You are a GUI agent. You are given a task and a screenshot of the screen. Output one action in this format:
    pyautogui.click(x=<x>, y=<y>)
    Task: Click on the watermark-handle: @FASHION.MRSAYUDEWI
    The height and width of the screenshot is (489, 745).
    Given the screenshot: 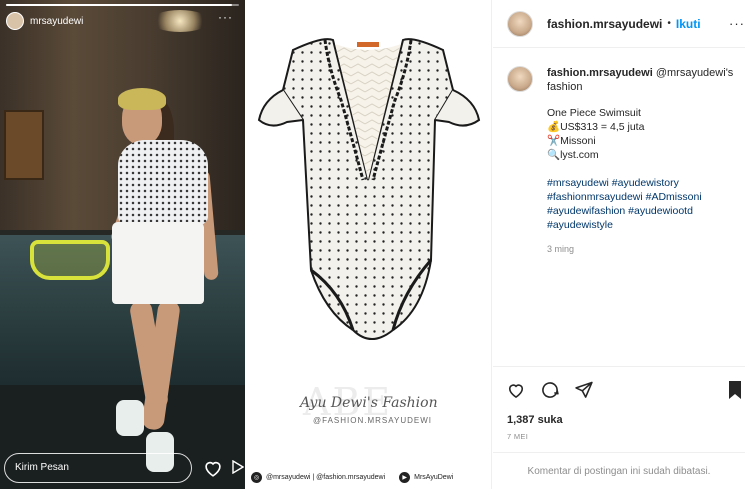 What is the action you would take?
    pyautogui.click(x=372, y=420)
    